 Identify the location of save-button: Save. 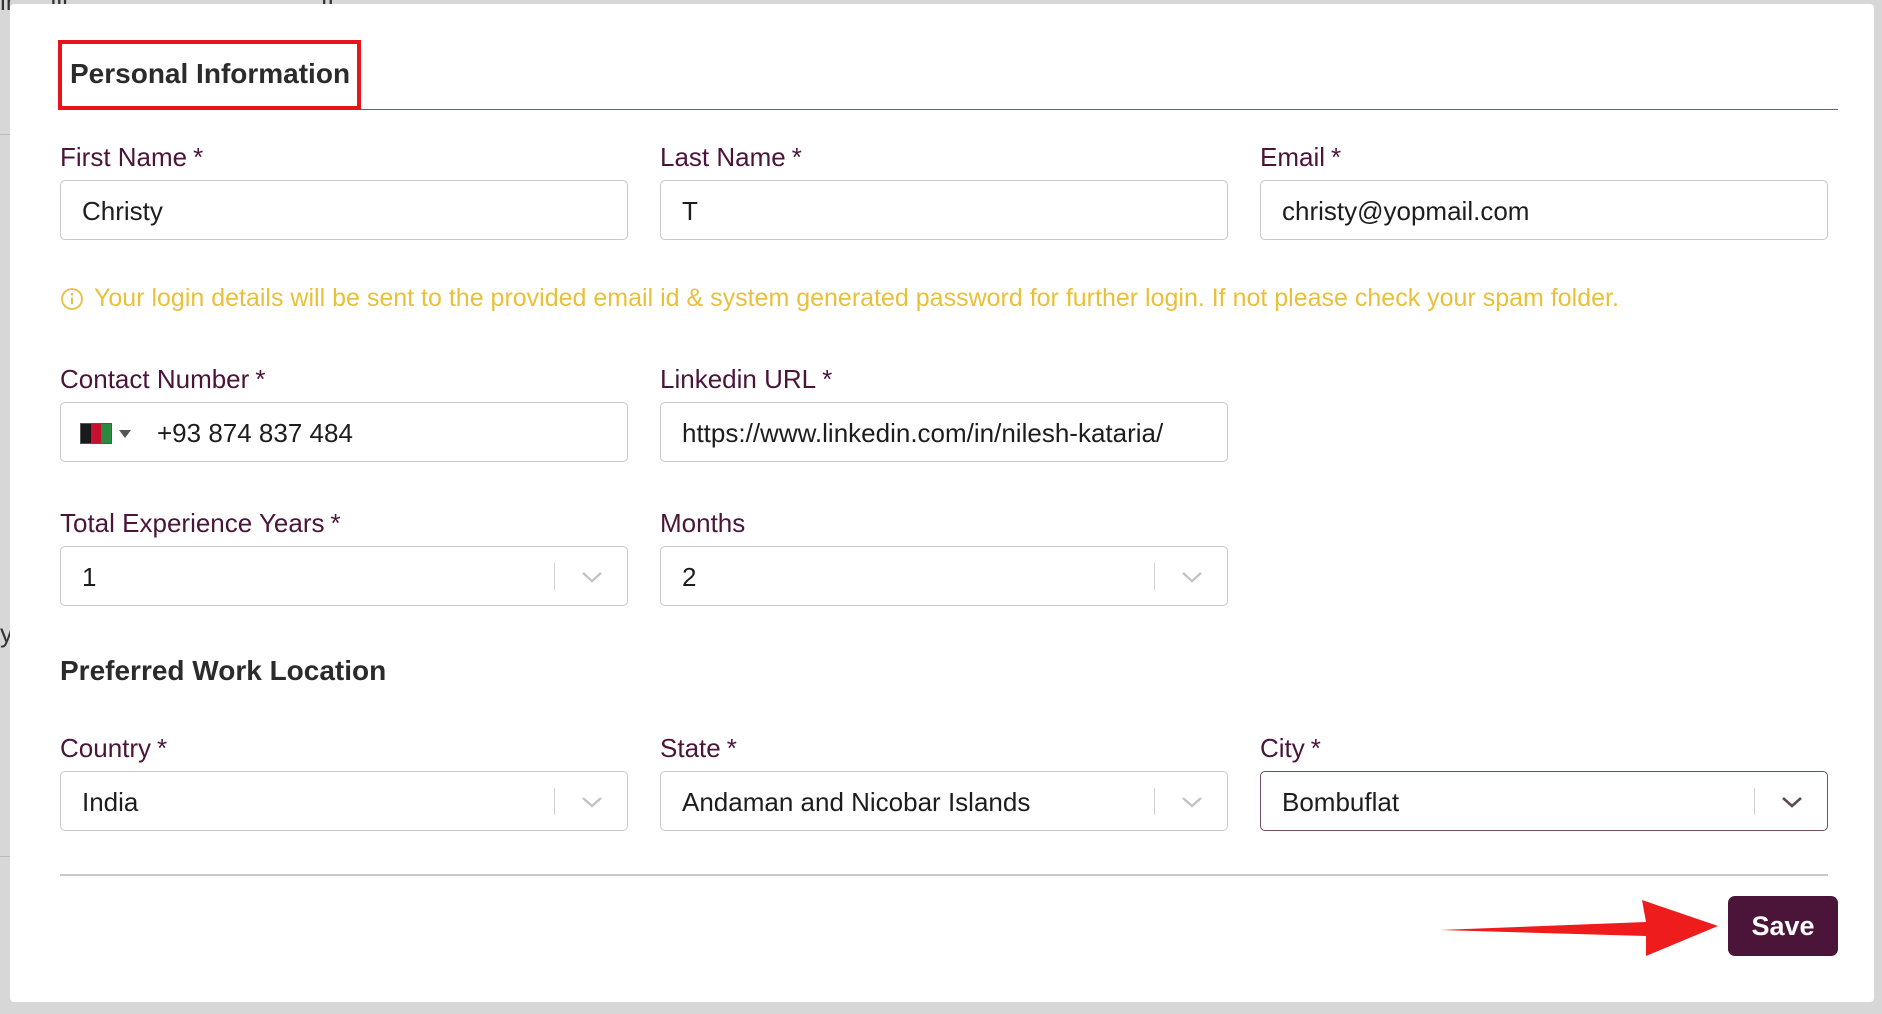
(1783, 926).